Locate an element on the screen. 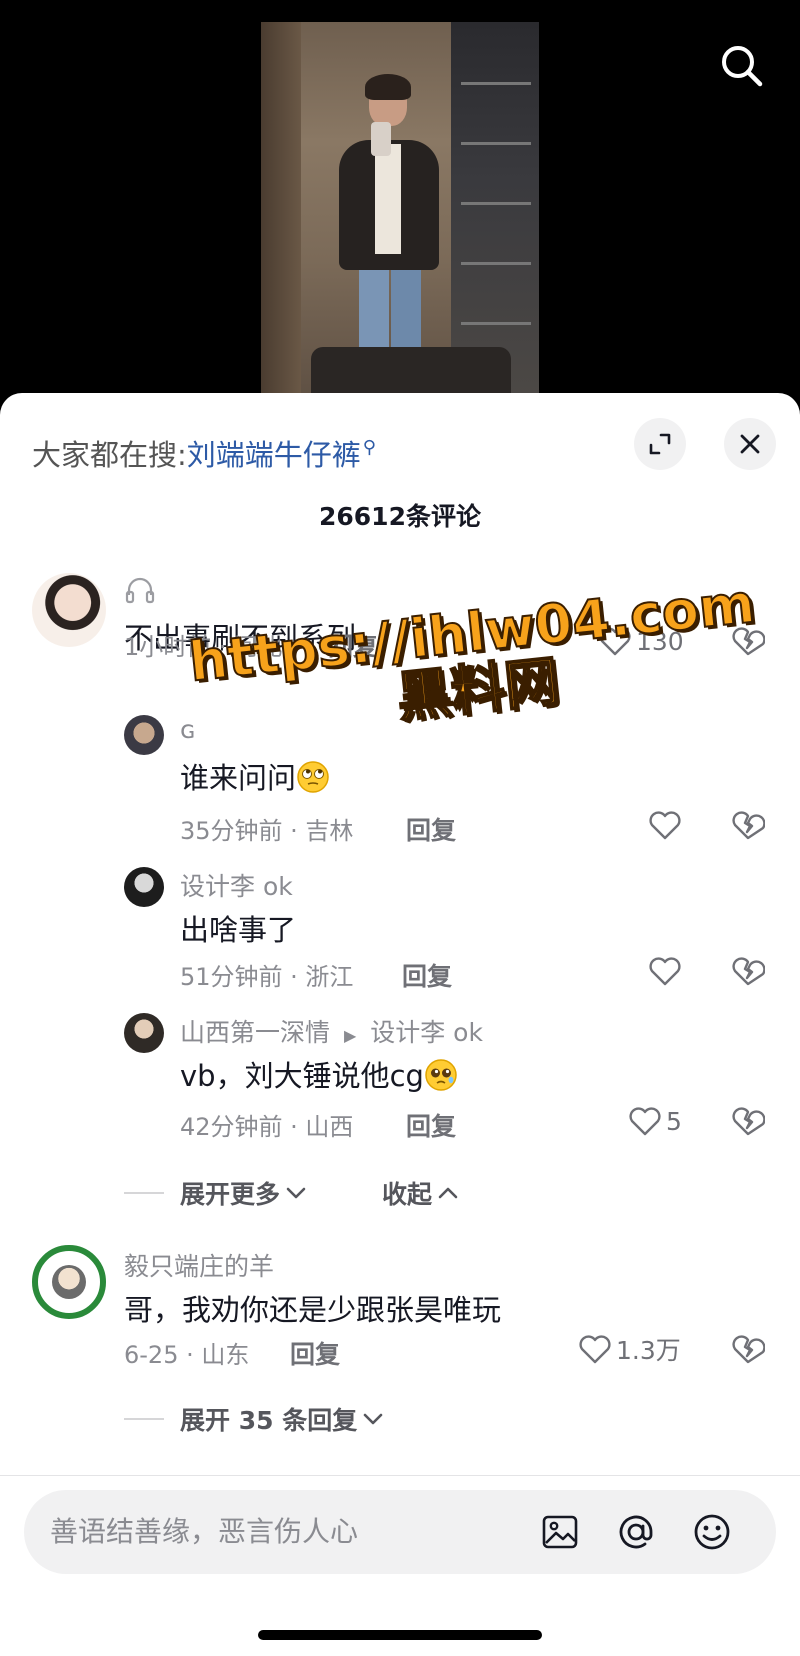 The image size is (800, 1656). listening-icon is located at coordinates (140, 593).